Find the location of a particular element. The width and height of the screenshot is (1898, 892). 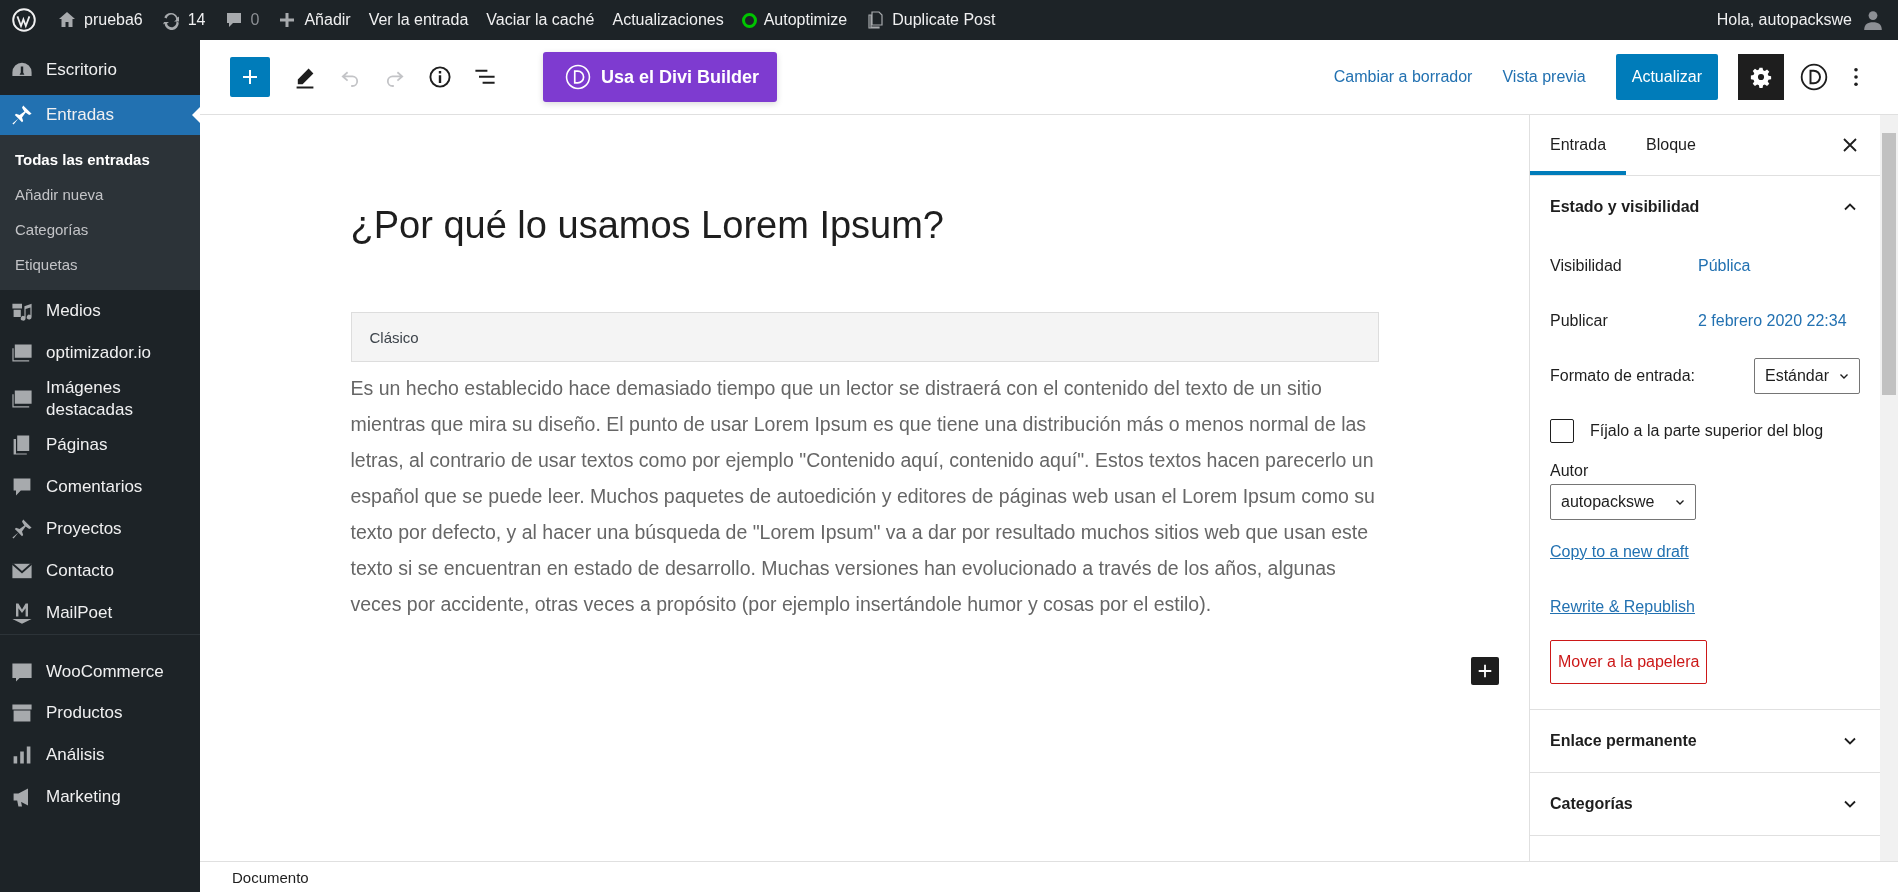

settings-icon is located at coordinates (1761, 77).